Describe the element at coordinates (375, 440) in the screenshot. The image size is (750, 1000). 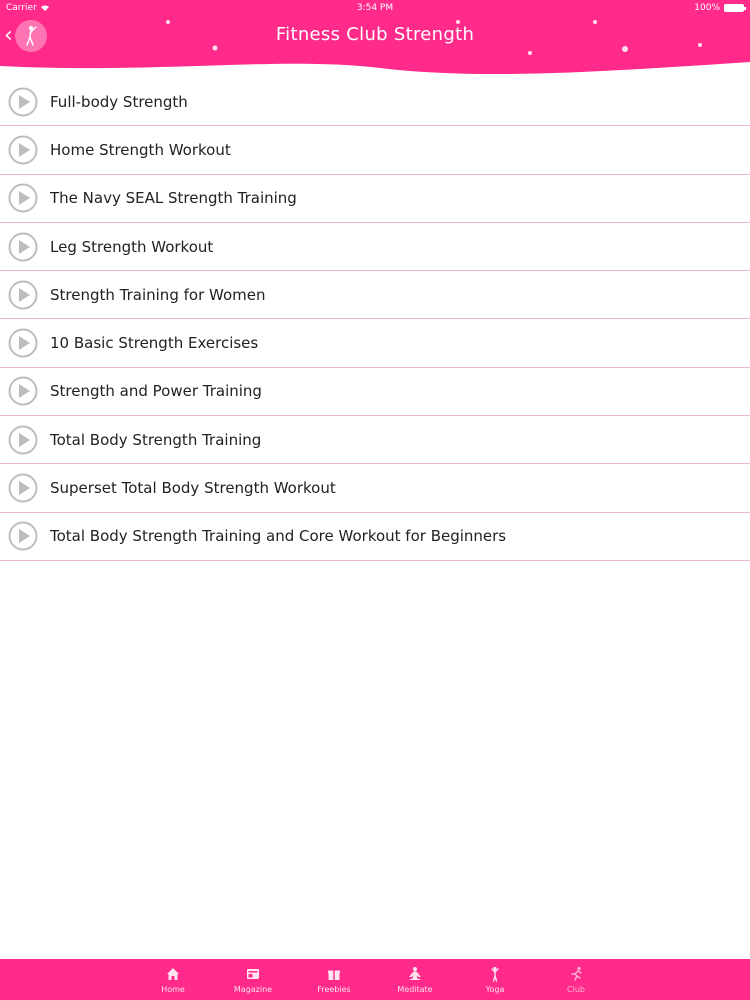
I see `list-item: Total Body Strength Training` at that location.